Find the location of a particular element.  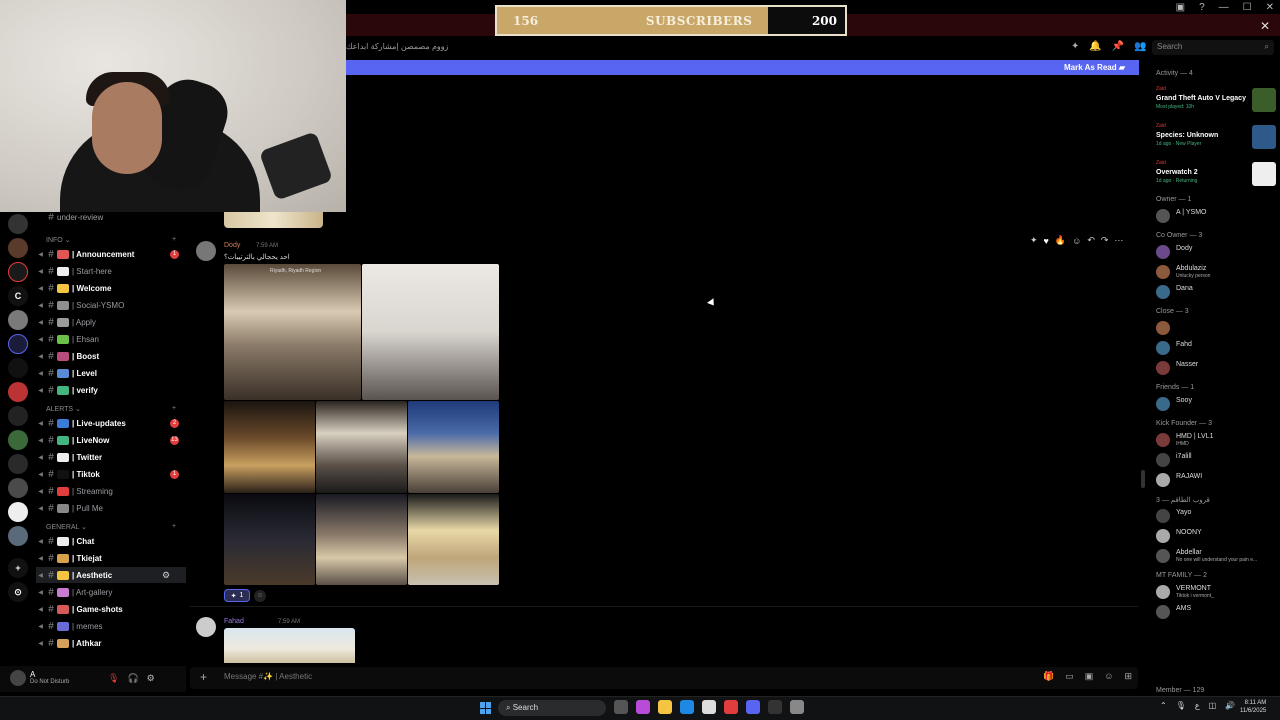

channel-item: ◀ # | Athkar is located at coordinates (111, 643).